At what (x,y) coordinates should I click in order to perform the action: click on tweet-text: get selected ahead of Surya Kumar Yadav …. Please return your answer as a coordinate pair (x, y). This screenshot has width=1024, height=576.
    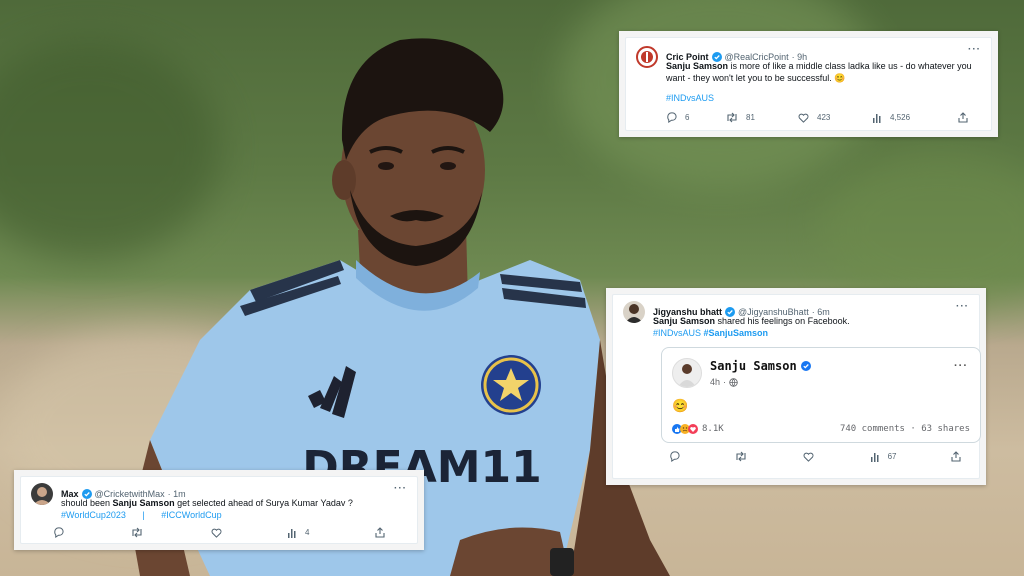
    Looking at the image, I should click on (263, 503).